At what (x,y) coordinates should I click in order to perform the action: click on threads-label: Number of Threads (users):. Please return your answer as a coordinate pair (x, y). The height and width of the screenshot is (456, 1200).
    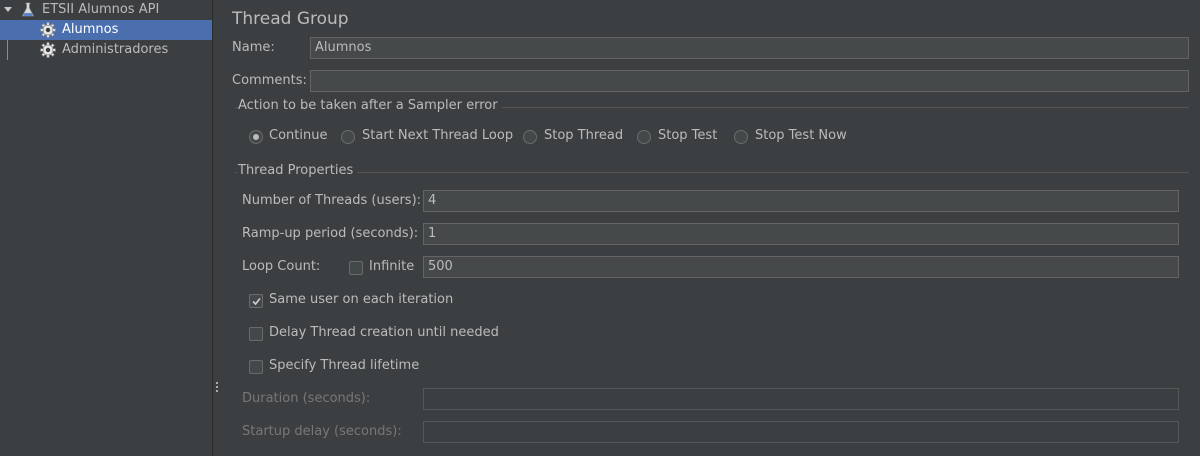
    Looking at the image, I should click on (332, 200).